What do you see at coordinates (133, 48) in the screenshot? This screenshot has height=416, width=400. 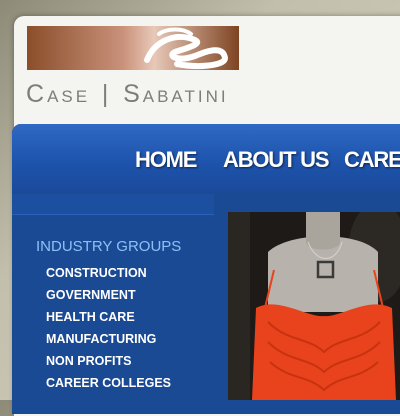 I see `logo-graphic` at bounding box center [133, 48].